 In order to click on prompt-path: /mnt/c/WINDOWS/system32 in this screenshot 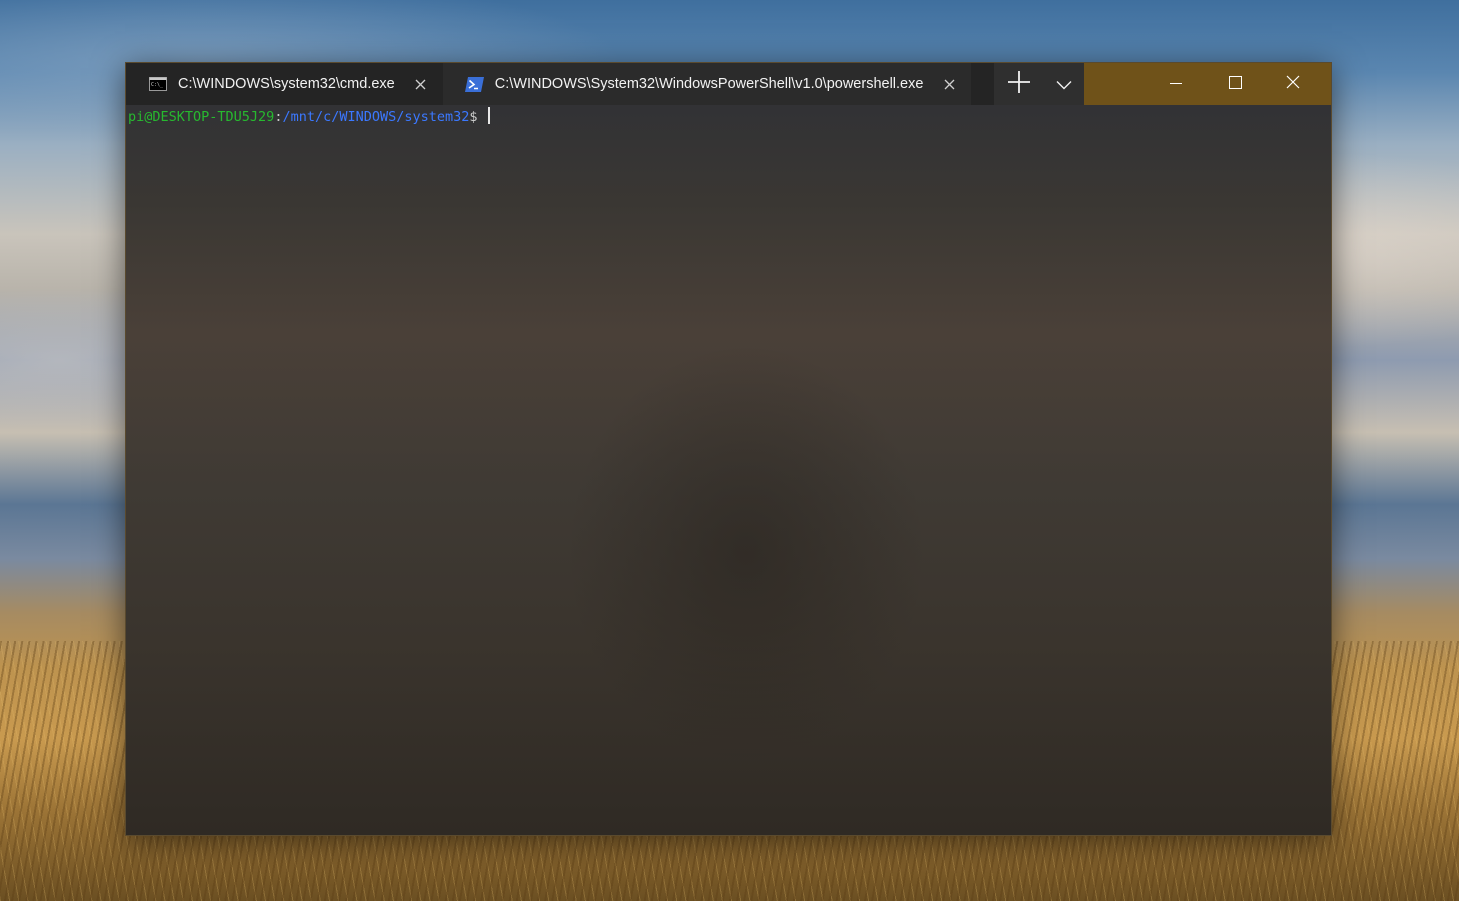, I will do `click(376, 117)`.